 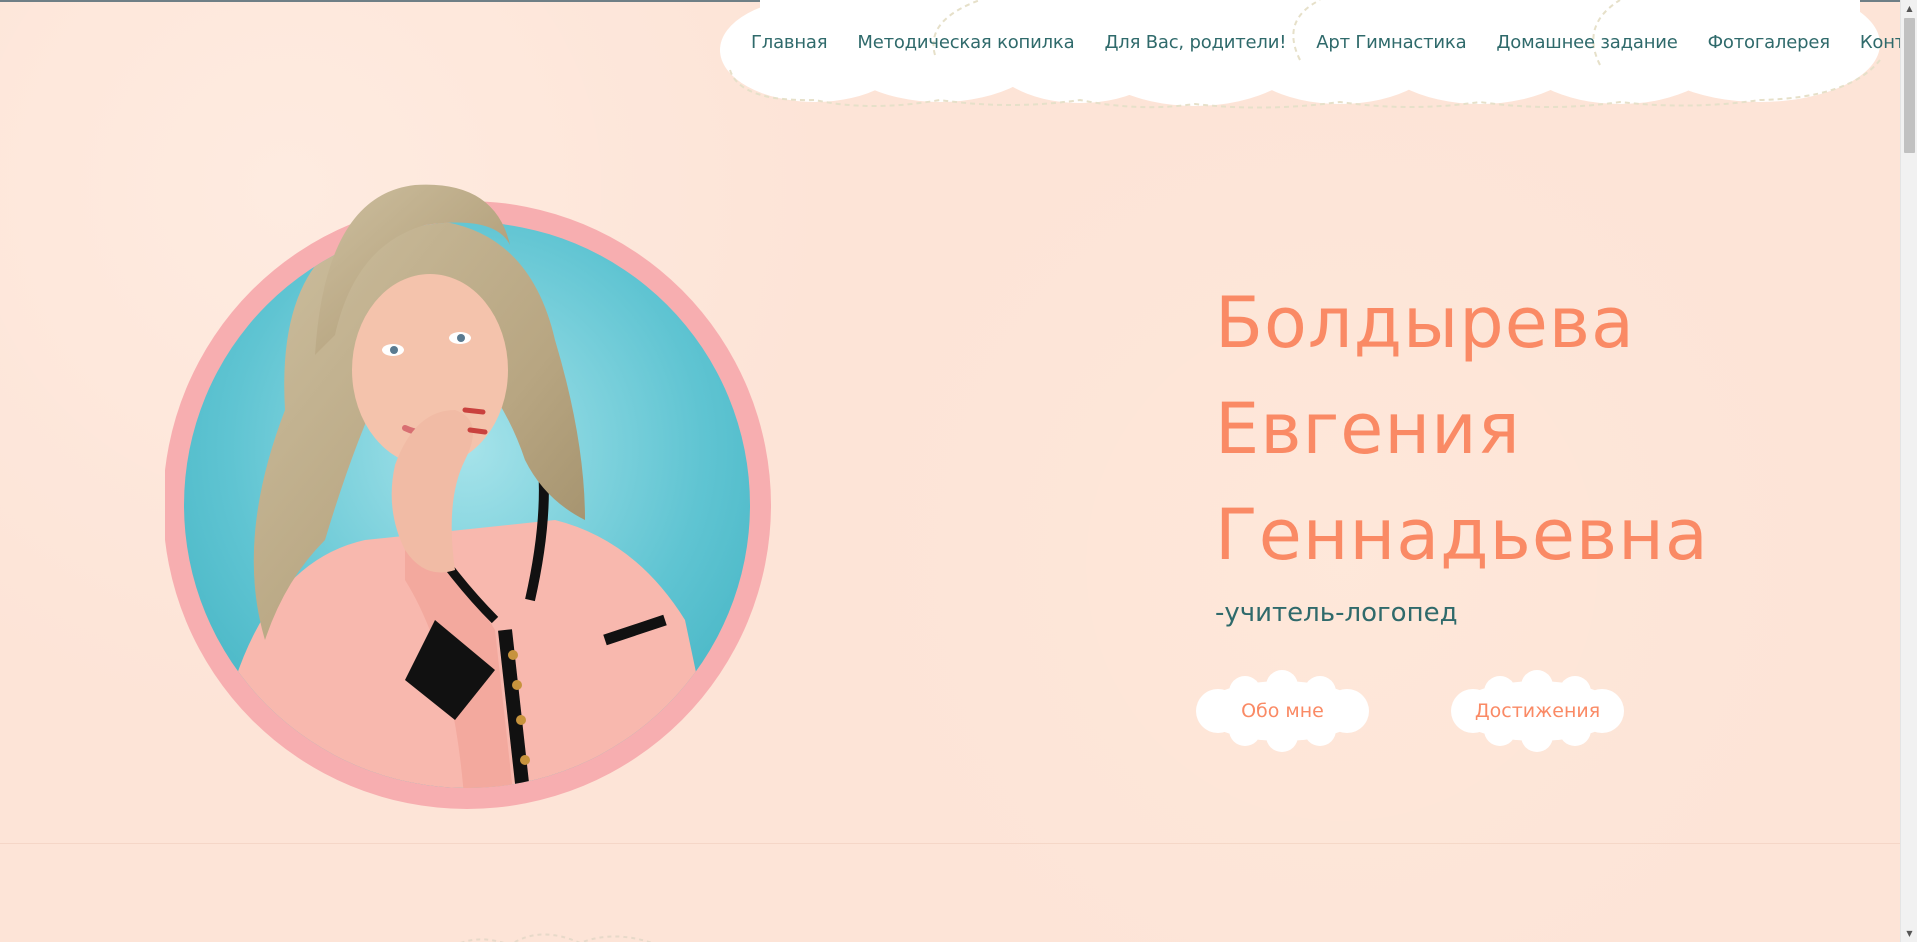 What do you see at coordinates (1909, 8) in the screenshot?
I see `scroll-up-arrow-icon: ▲` at bounding box center [1909, 8].